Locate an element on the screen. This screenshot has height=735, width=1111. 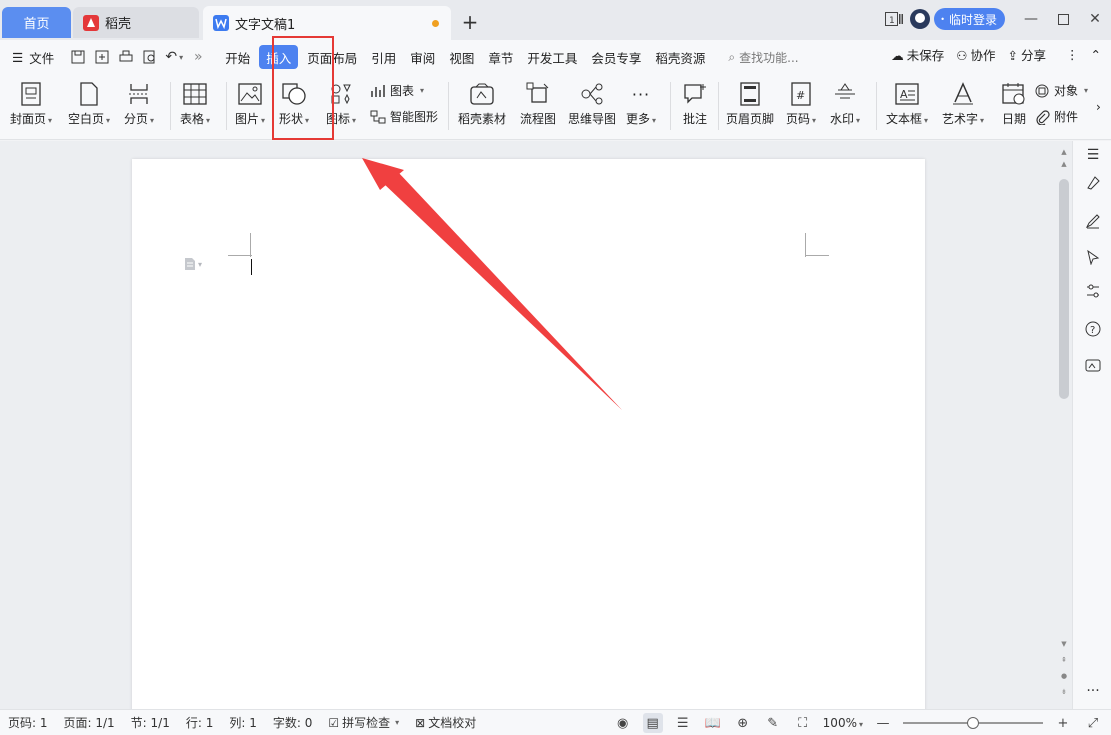
zoom-slider is located at coordinates (973, 723).